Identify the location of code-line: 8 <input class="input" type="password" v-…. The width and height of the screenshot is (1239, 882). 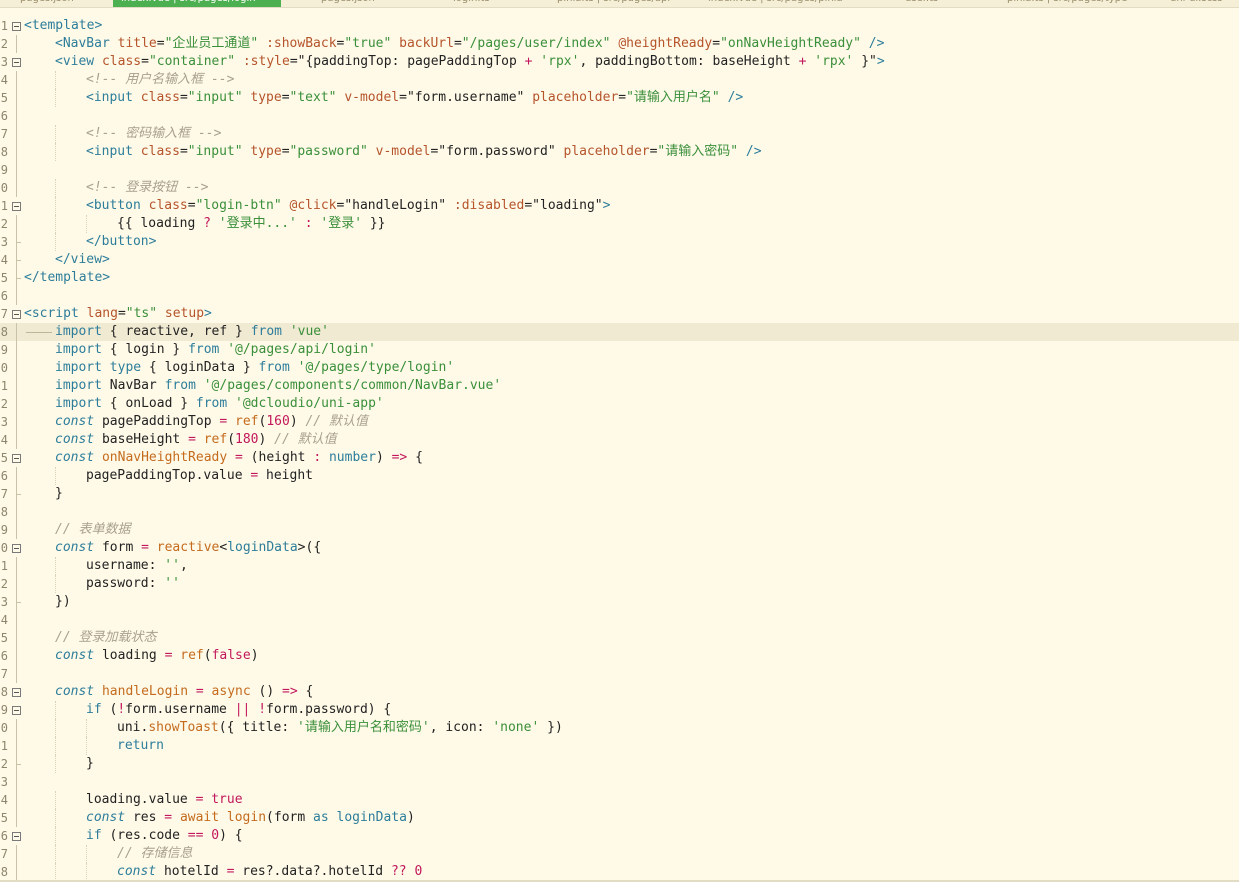
(619, 152).